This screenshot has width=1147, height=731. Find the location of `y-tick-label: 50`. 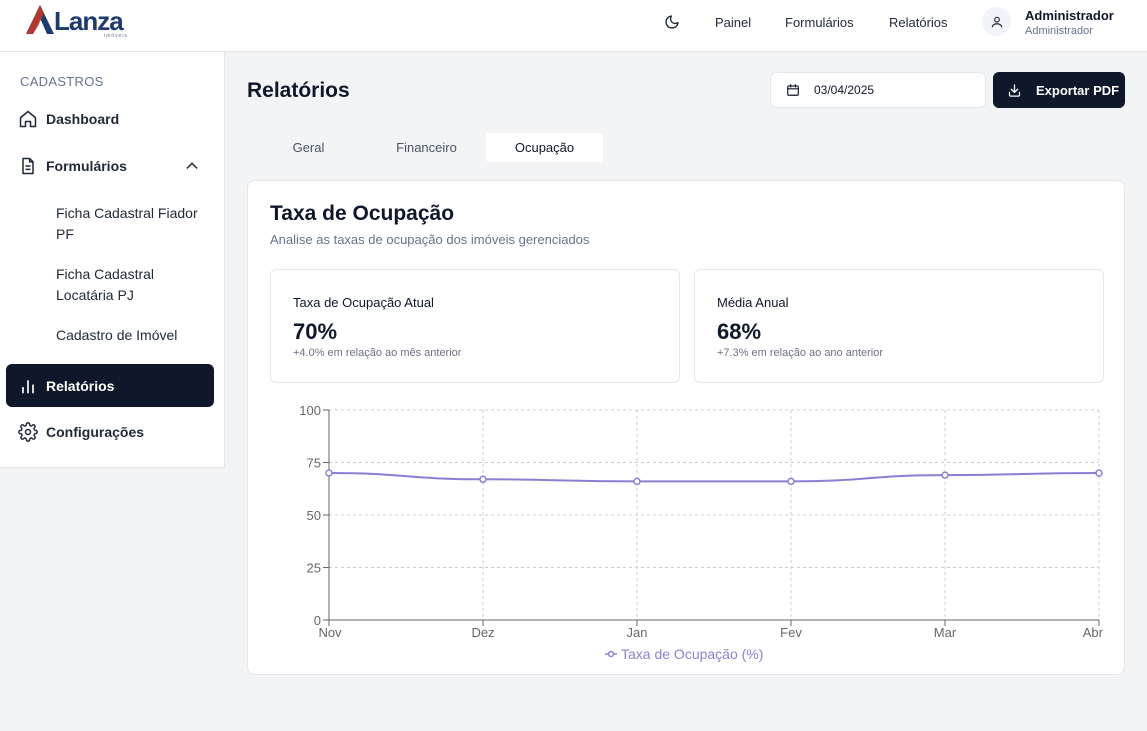

y-tick-label: 50 is located at coordinates (314, 515).